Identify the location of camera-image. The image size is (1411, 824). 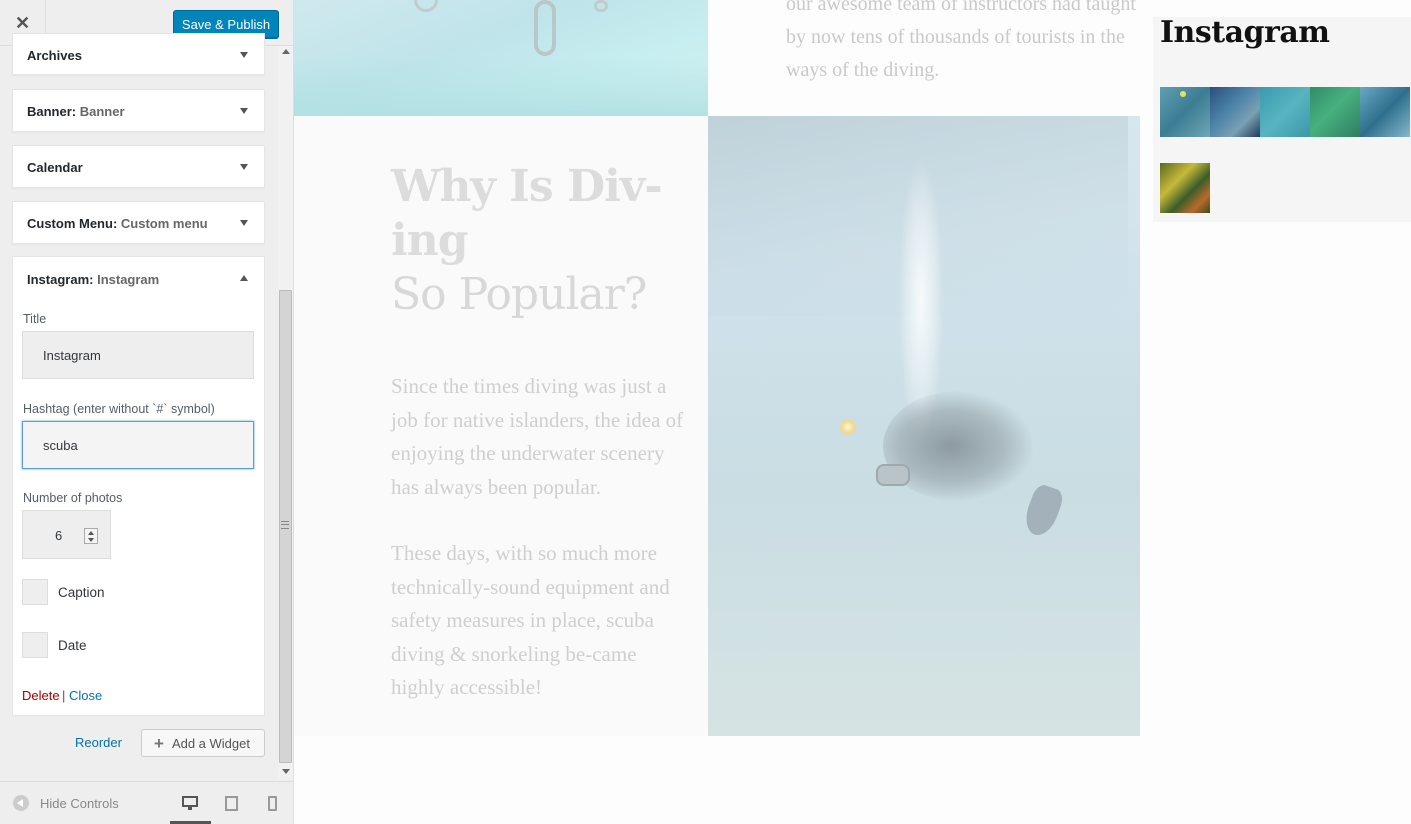
(893, 475).